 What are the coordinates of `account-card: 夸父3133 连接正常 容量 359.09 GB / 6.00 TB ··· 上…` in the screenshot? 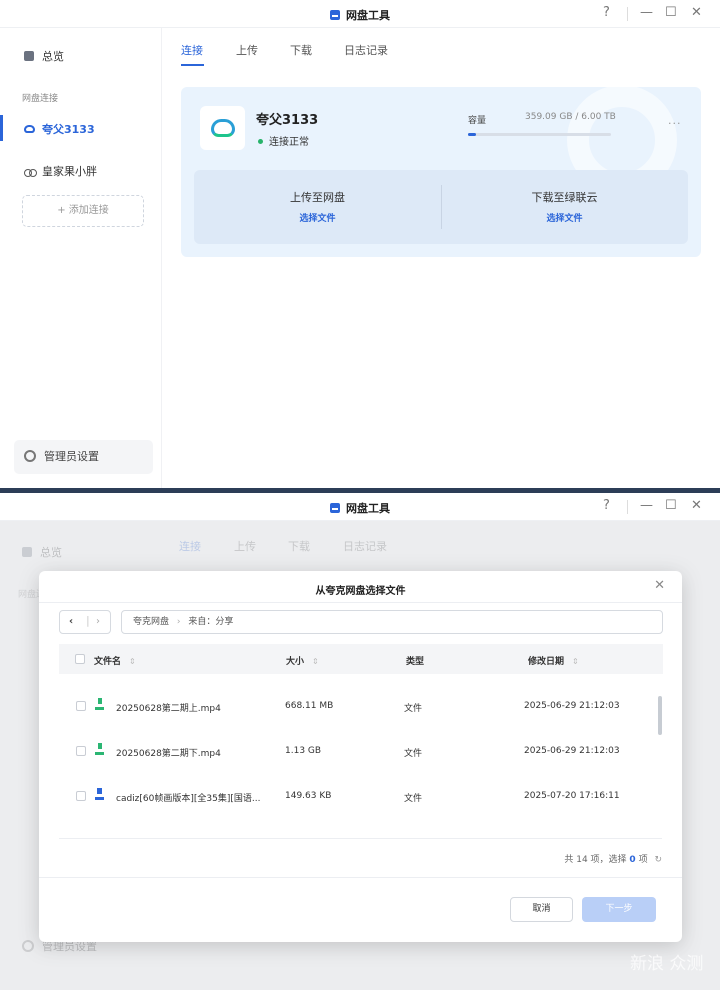 It's located at (441, 172).